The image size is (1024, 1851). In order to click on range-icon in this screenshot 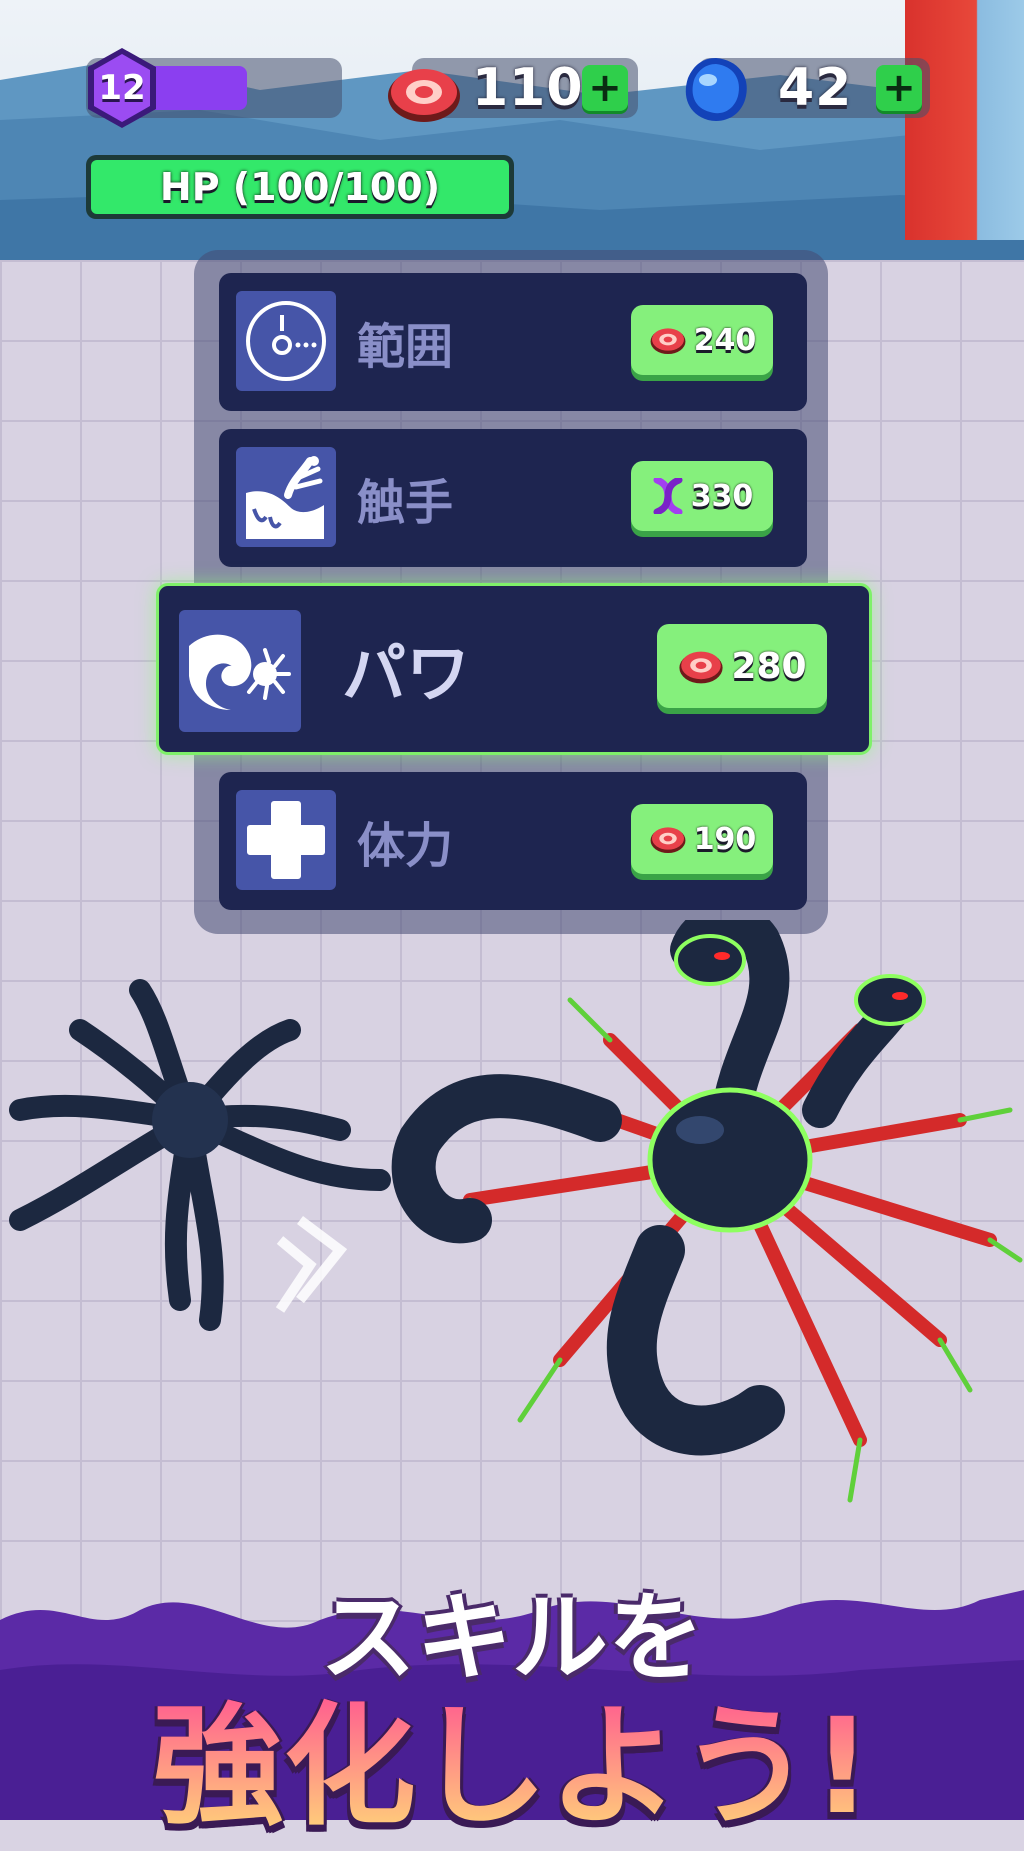, I will do `click(286, 341)`.